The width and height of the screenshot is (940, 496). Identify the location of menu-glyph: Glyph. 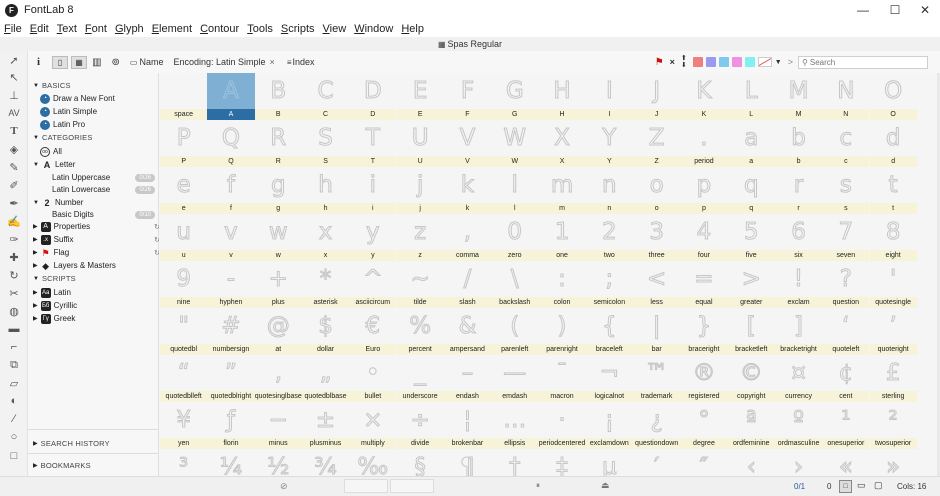
(129, 29).